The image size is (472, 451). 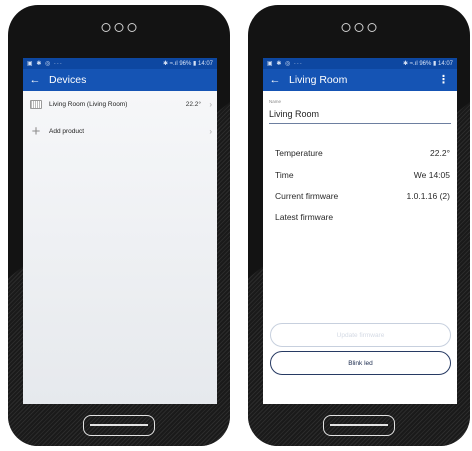 What do you see at coordinates (67, 131) in the screenshot?
I see `add-product-label: Add product` at bounding box center [67, 131].